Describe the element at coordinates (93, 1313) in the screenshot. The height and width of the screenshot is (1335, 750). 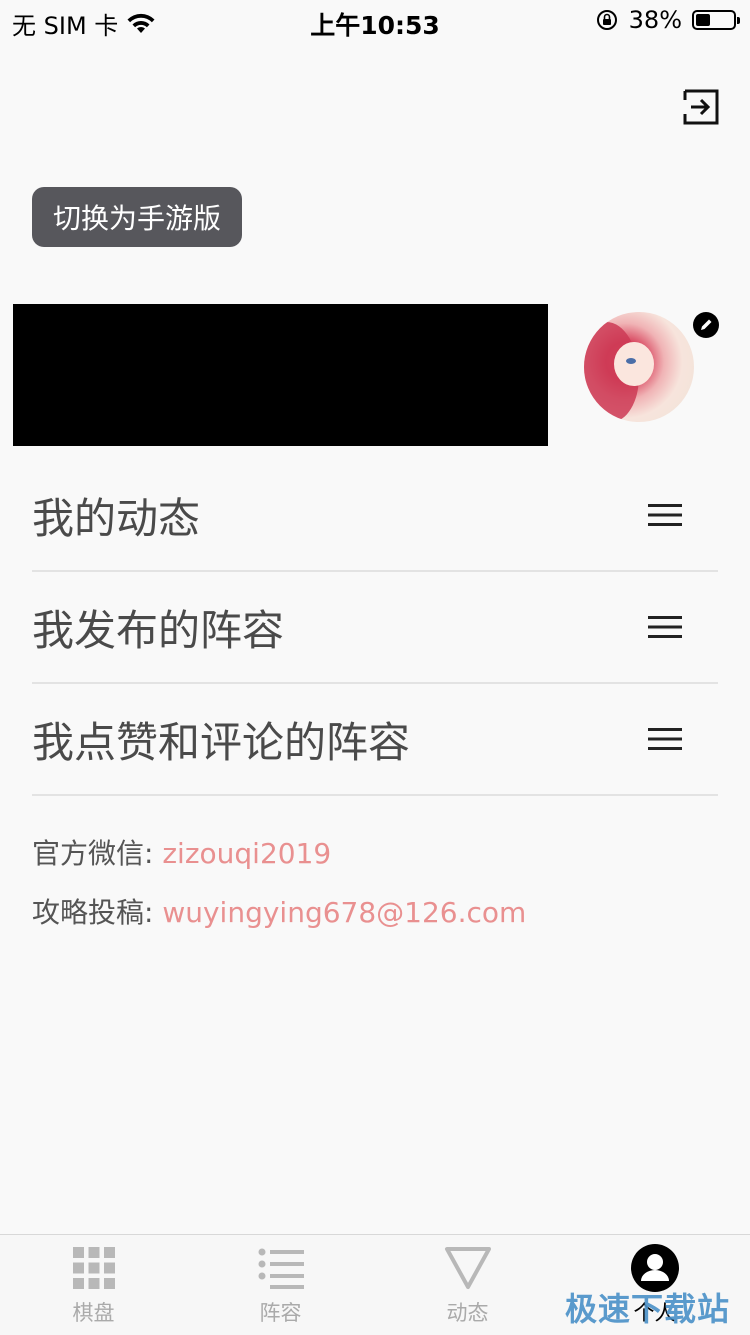
I see `tab-label: 棋盘` at that location.